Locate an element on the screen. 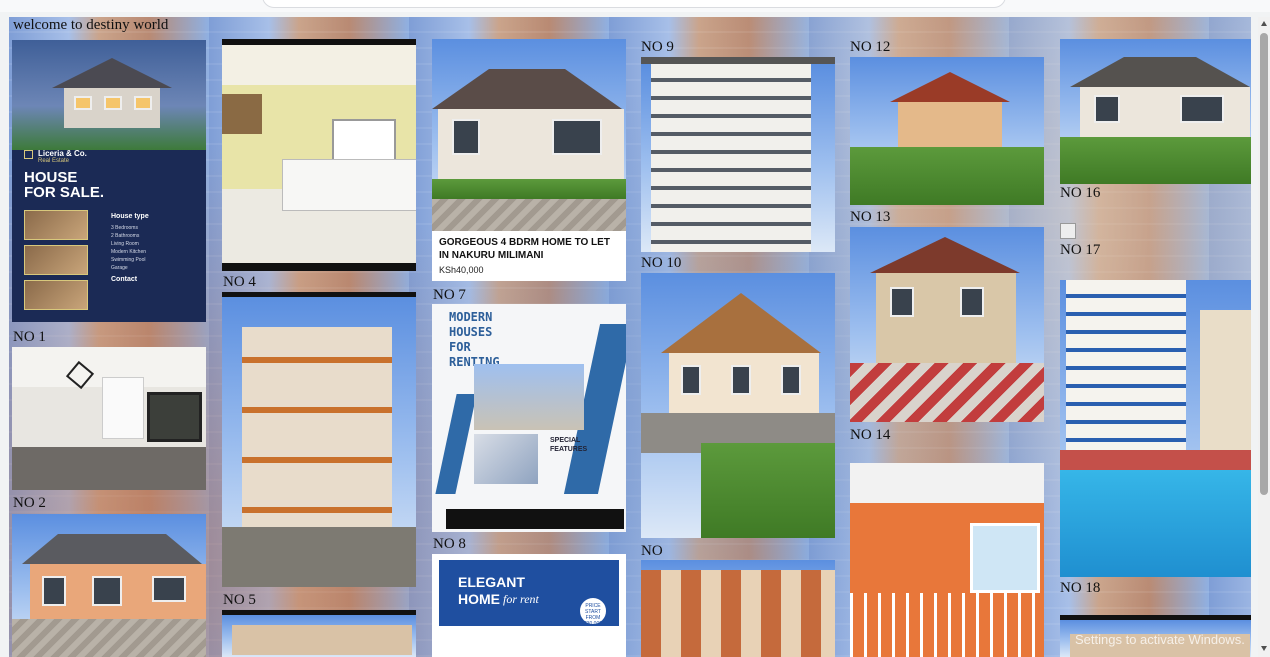 The height and width of the screenshot is (657, 1270). label-no-16: NO 16 is located at coordinates (1080, 193).